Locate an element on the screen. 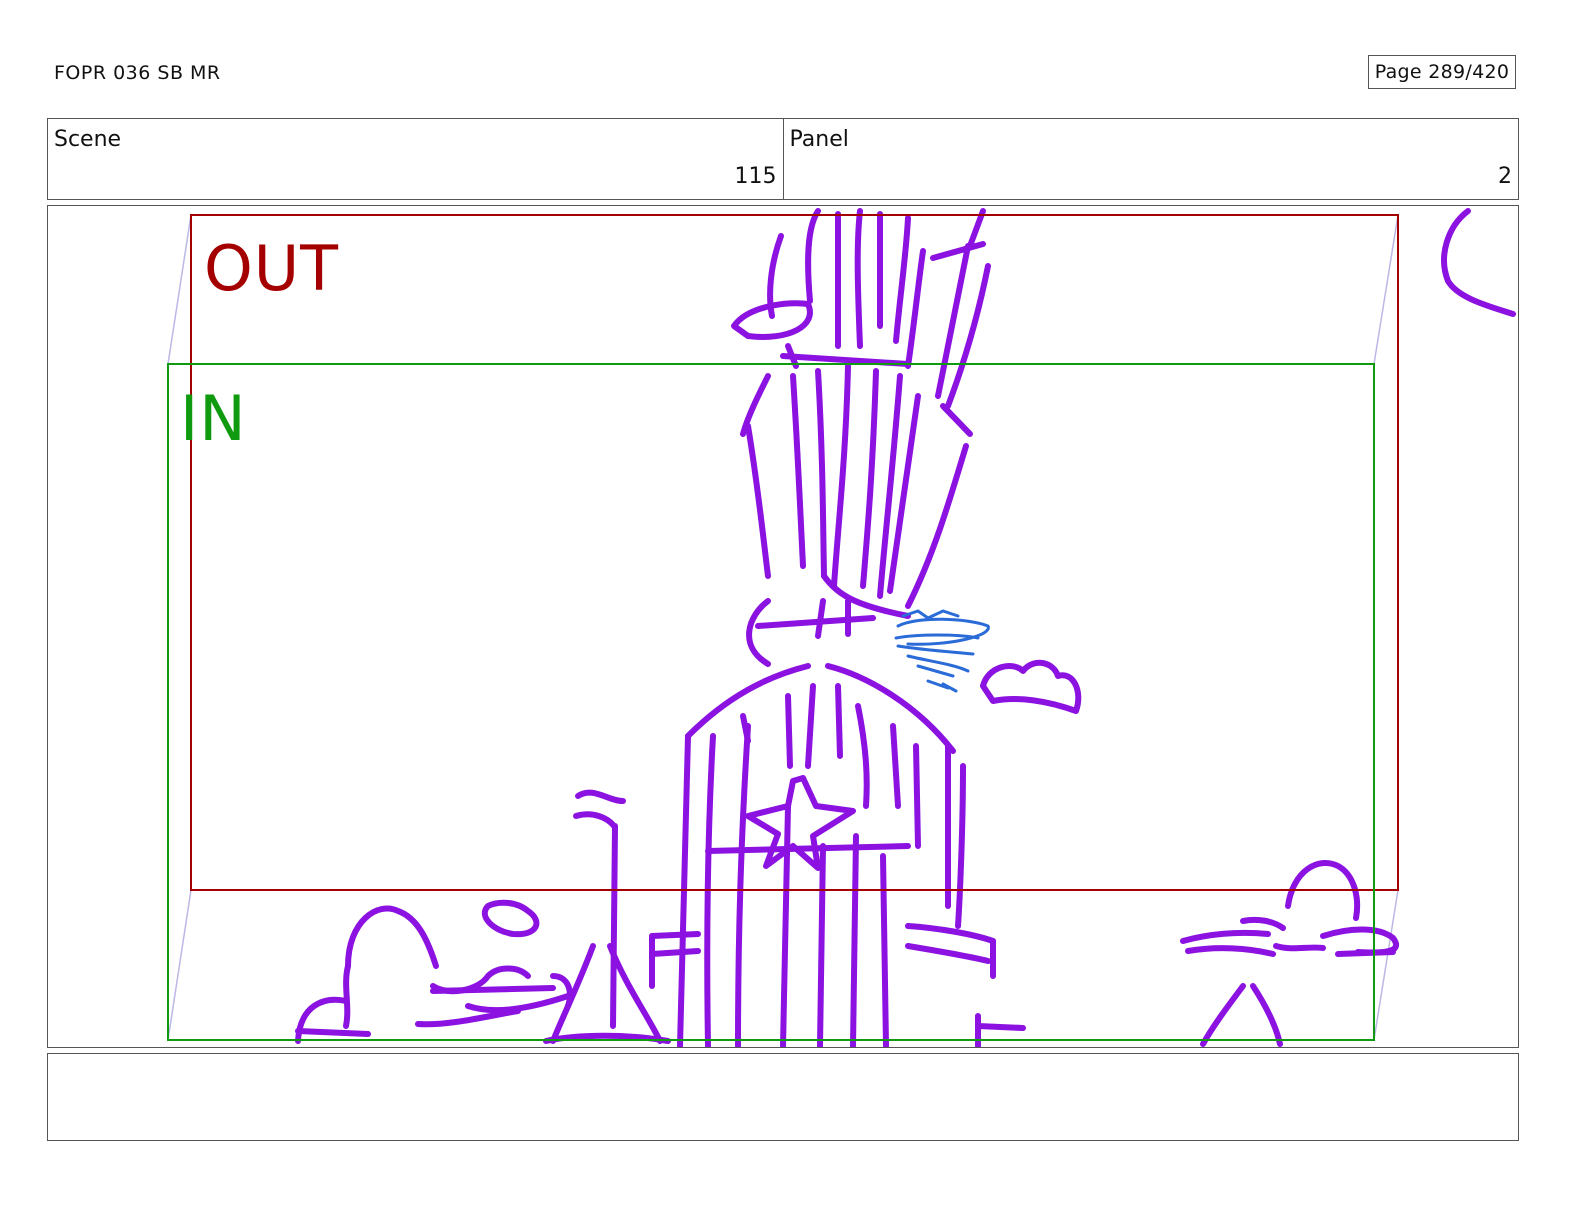 This screenshot has height=1224, width=1584. scene-label: Scene is located at coordinates (88, 139).